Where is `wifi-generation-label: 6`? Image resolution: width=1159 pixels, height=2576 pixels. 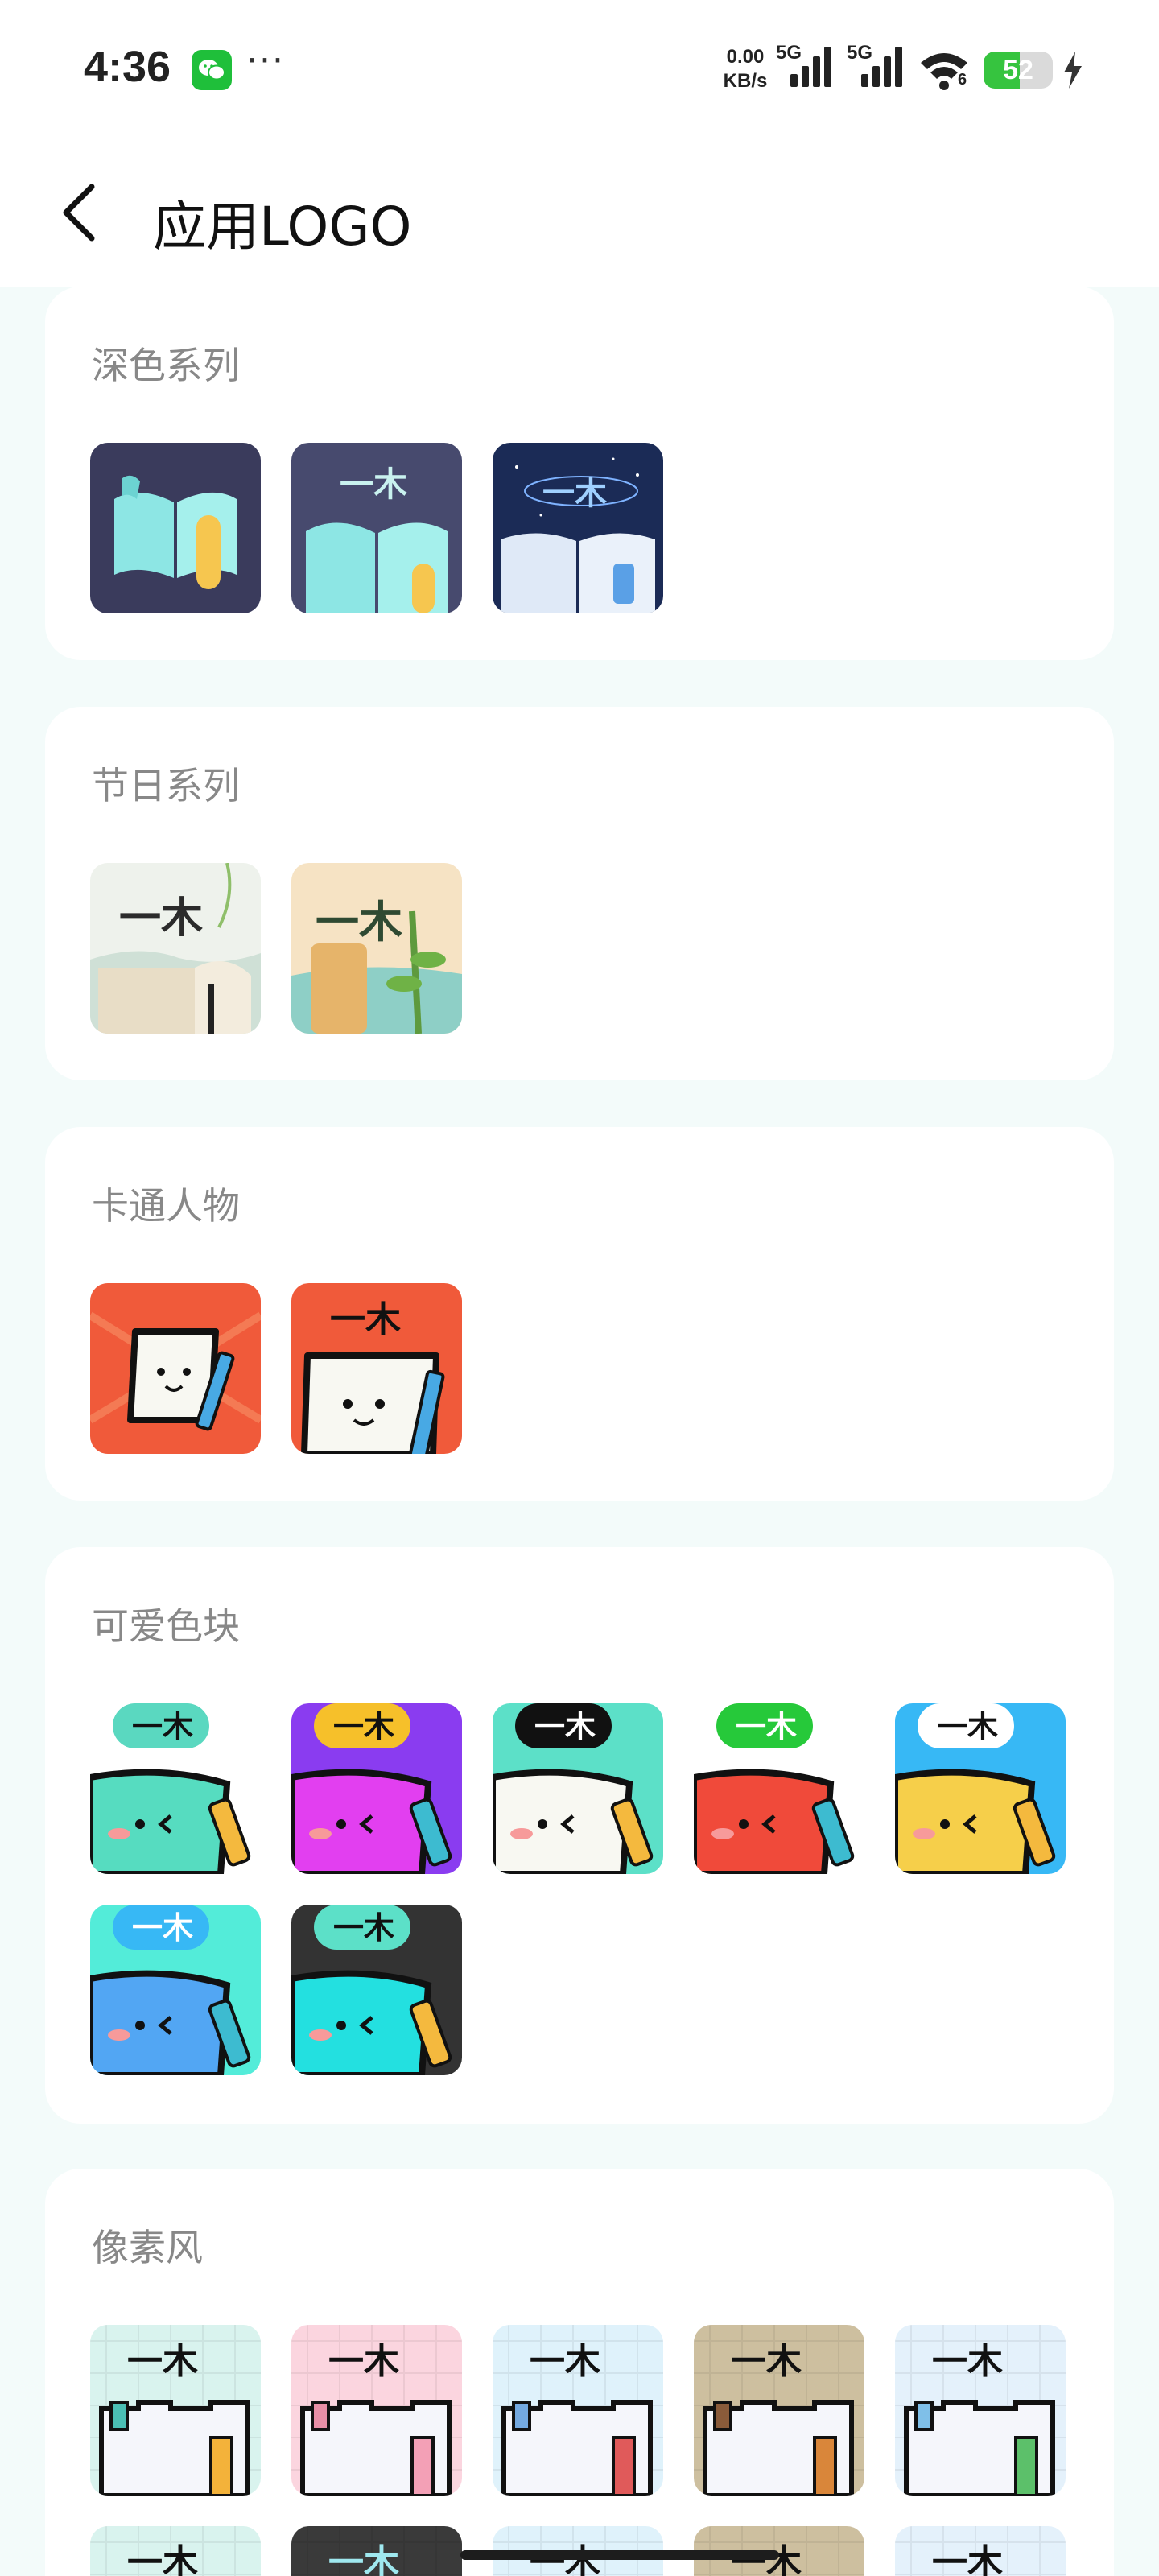
wifi-generation-label: 6 is located at coordinates (963, 80).